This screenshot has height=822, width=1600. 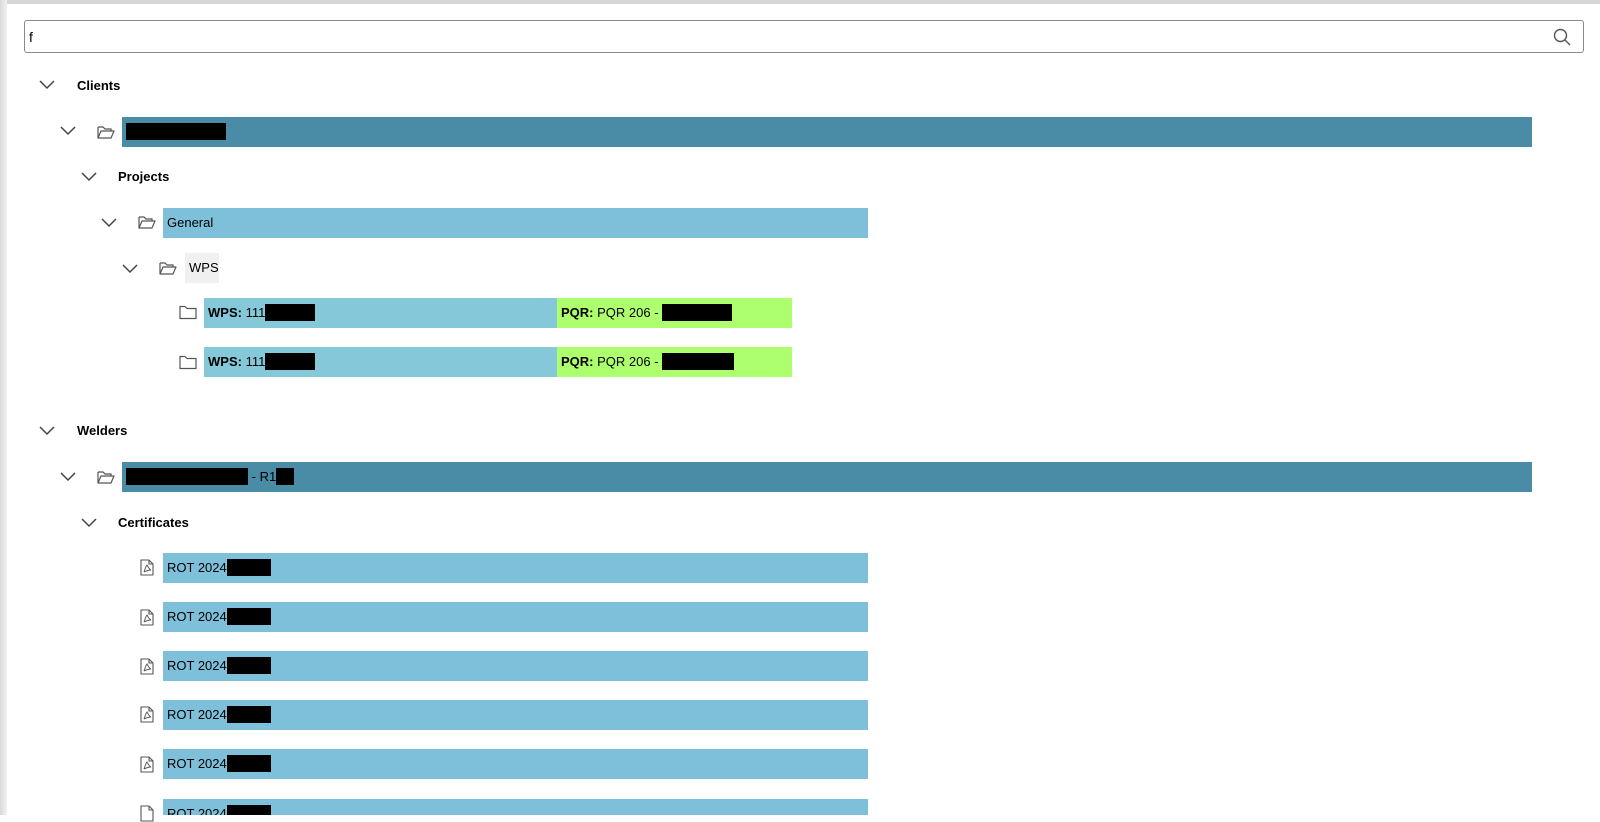 What do you see at coordinates (102, 430) in the screenshot?
I see `section-welders: Welders` at bounding box center [102, 430].